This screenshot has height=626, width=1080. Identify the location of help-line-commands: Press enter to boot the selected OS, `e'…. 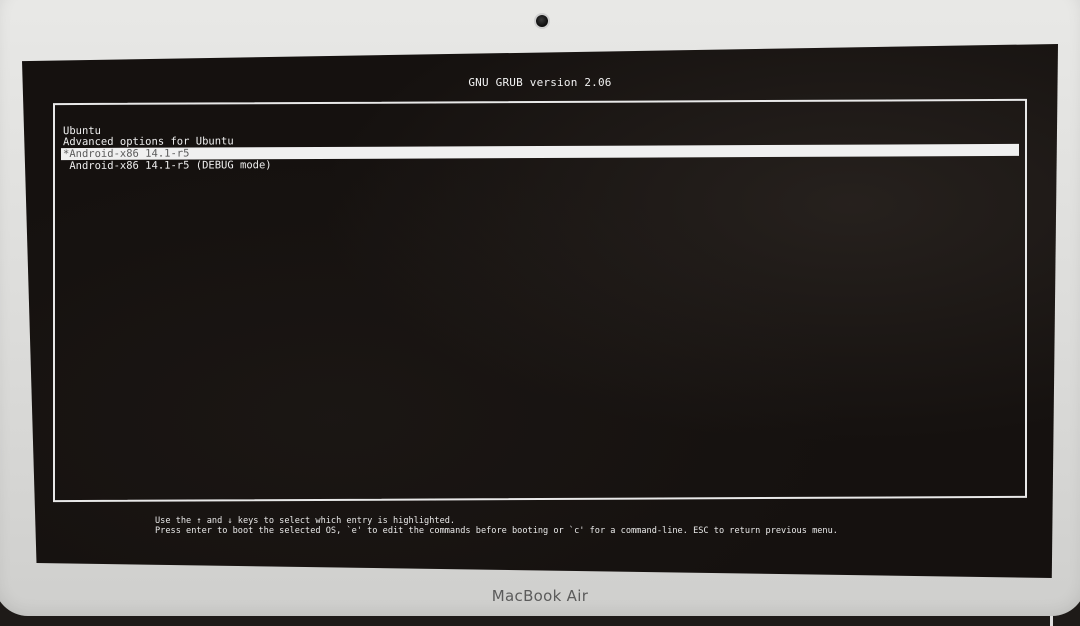
(496, 531).